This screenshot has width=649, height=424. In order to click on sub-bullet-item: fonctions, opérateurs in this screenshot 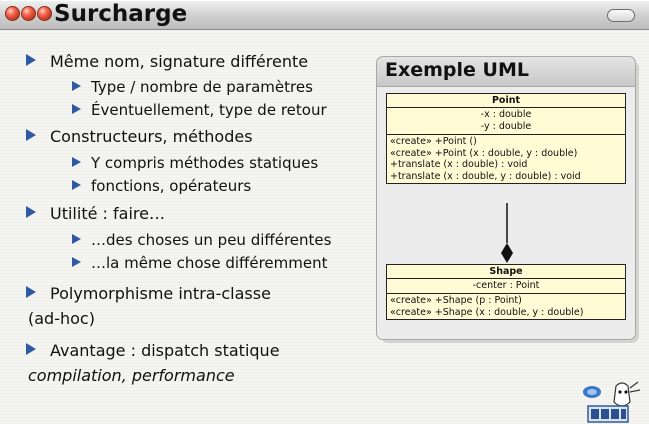, I will do `click(161, 186)`.